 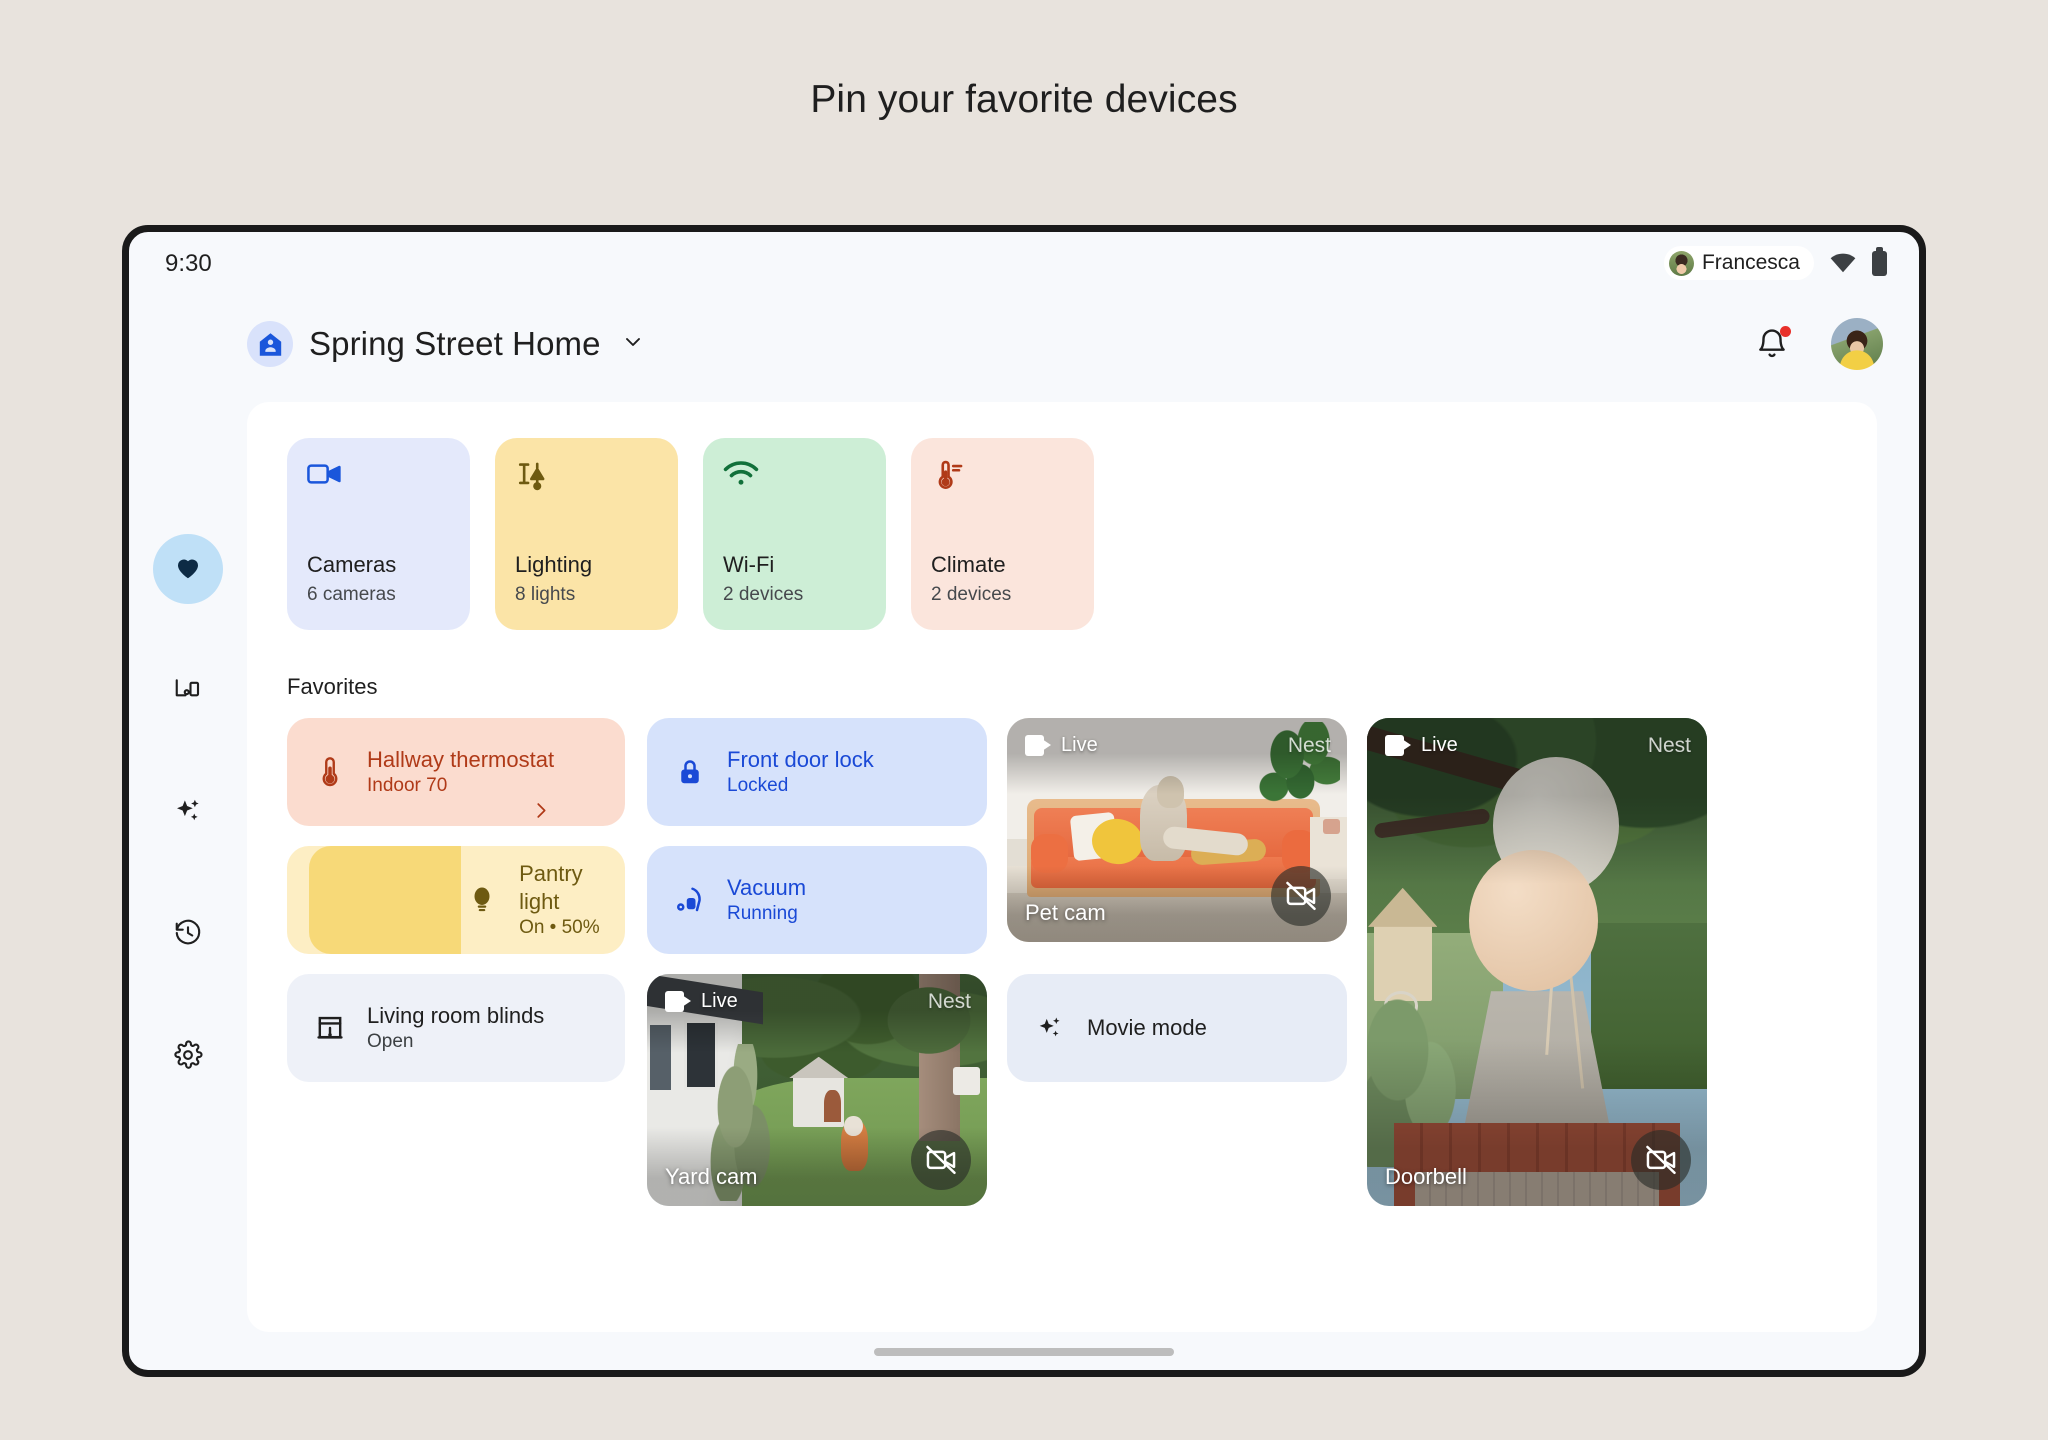 I want to click on rail-item-favorites, so click(x=188, y=569).